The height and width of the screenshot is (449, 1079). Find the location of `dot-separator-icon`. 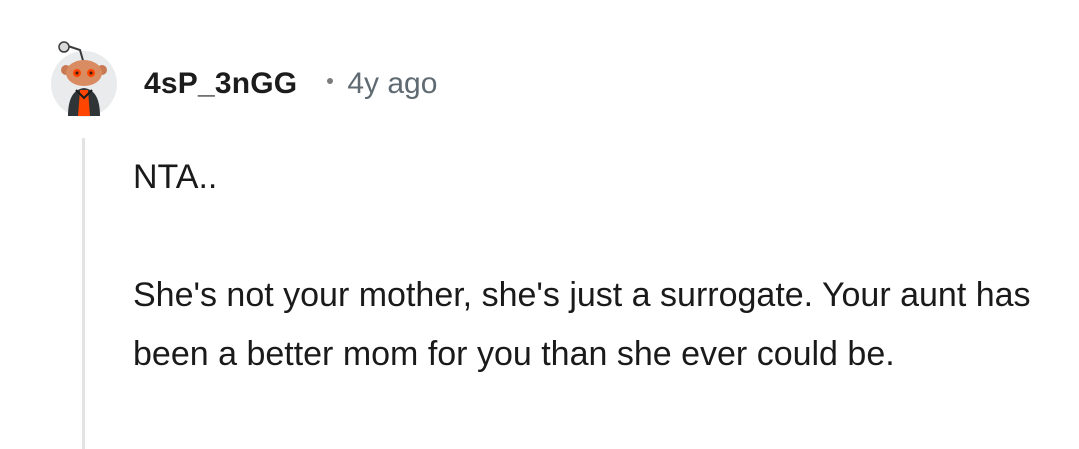

dot-separator-icon is located at coordinates (330, 81).